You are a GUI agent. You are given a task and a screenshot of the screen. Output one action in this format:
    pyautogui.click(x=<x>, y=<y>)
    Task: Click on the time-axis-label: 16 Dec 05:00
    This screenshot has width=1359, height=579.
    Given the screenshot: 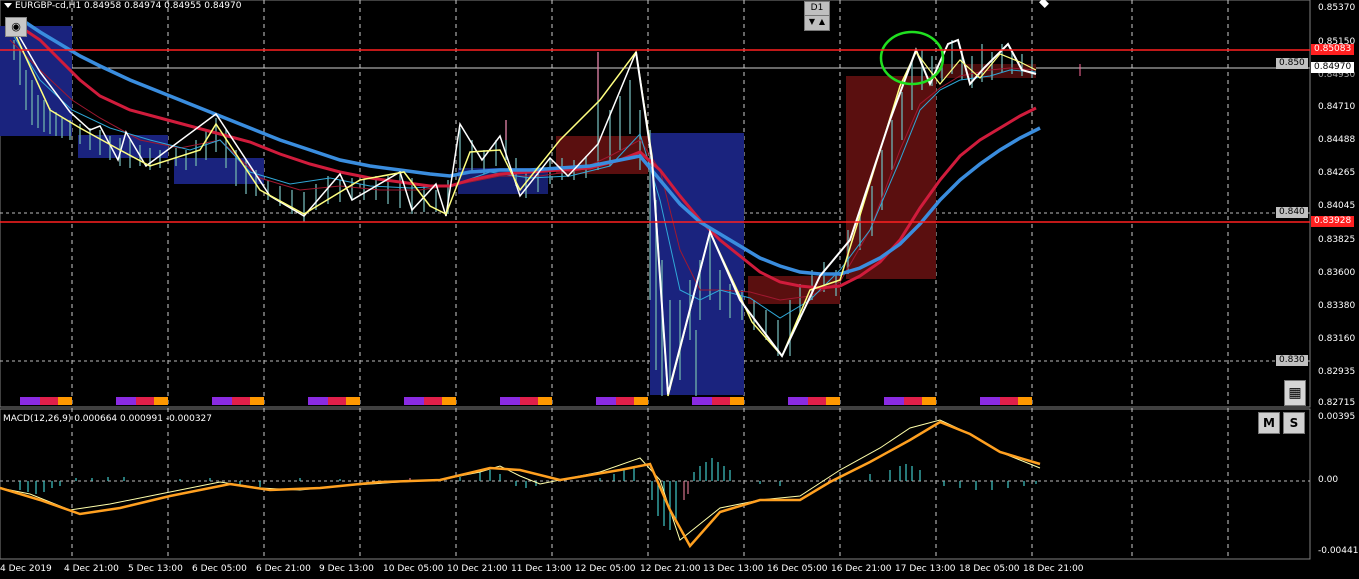 What is the action you would take?
    pyautogui.click(x=797, y=569)
    